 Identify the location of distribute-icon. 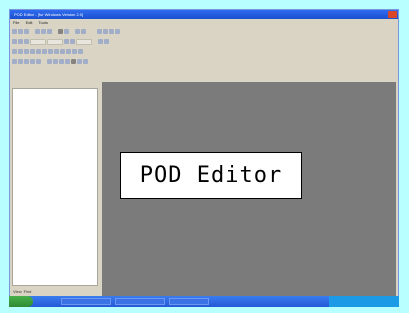
(49, 61).